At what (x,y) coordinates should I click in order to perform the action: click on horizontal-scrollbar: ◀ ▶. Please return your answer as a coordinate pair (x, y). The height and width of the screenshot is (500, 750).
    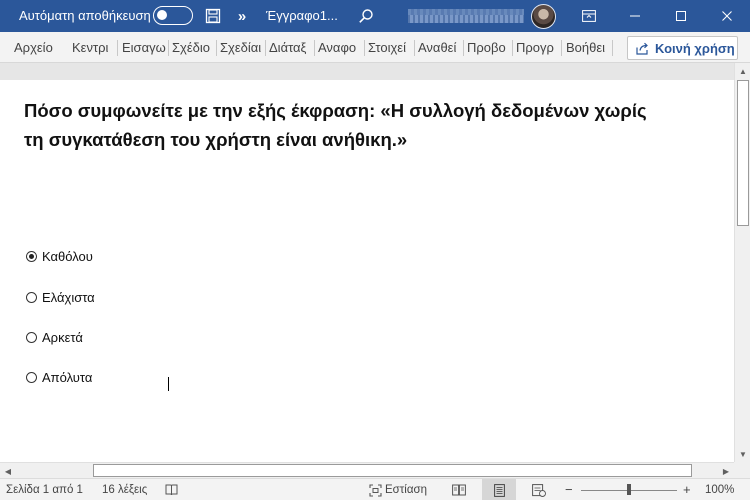
    Looking at the image, I should click on (367, 470).